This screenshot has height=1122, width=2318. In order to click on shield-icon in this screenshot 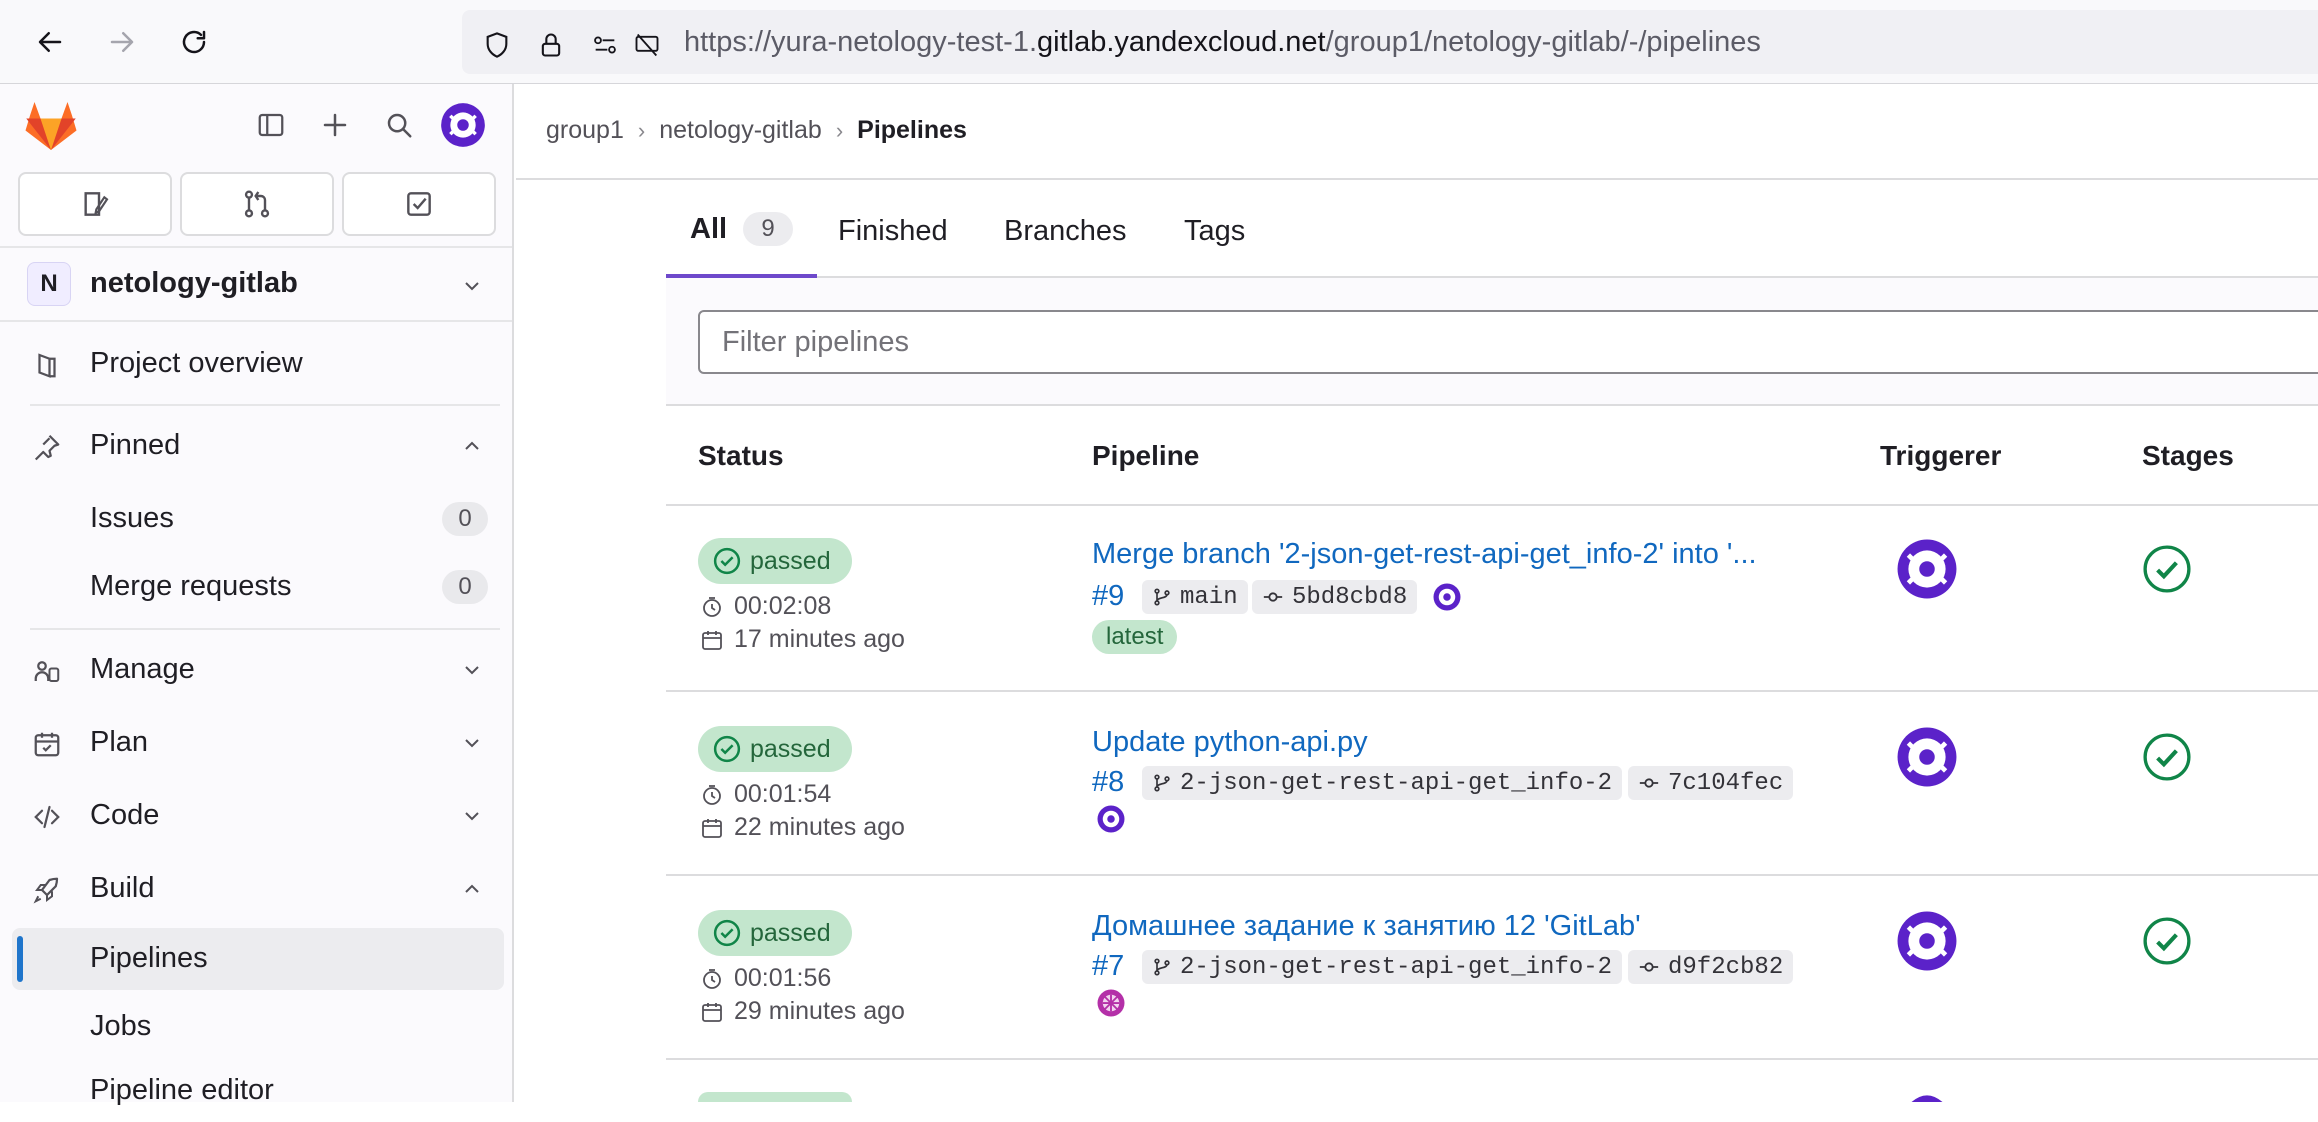, I will do `click(497, 45)`.